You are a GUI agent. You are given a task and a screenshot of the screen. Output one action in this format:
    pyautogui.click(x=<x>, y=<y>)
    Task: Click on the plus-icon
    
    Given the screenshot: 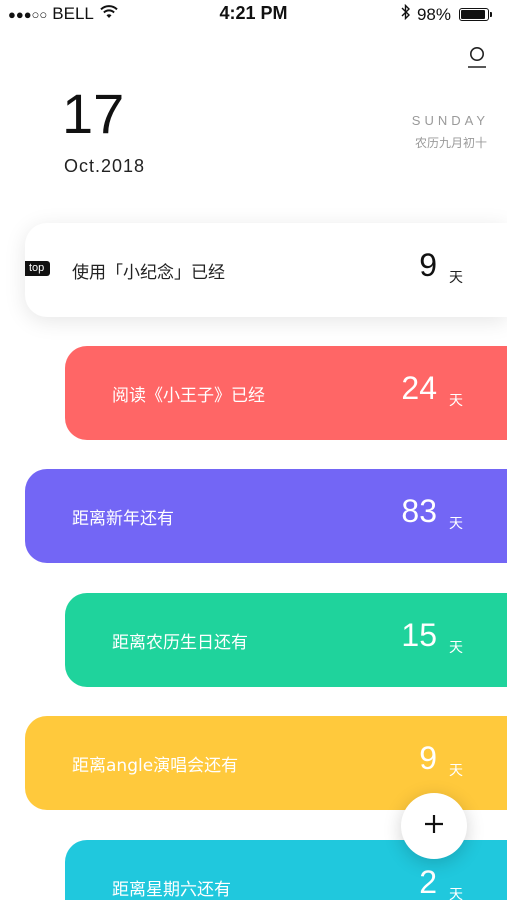 What is the action you would take?
    pyautogui.click(x=434, y=826)
    